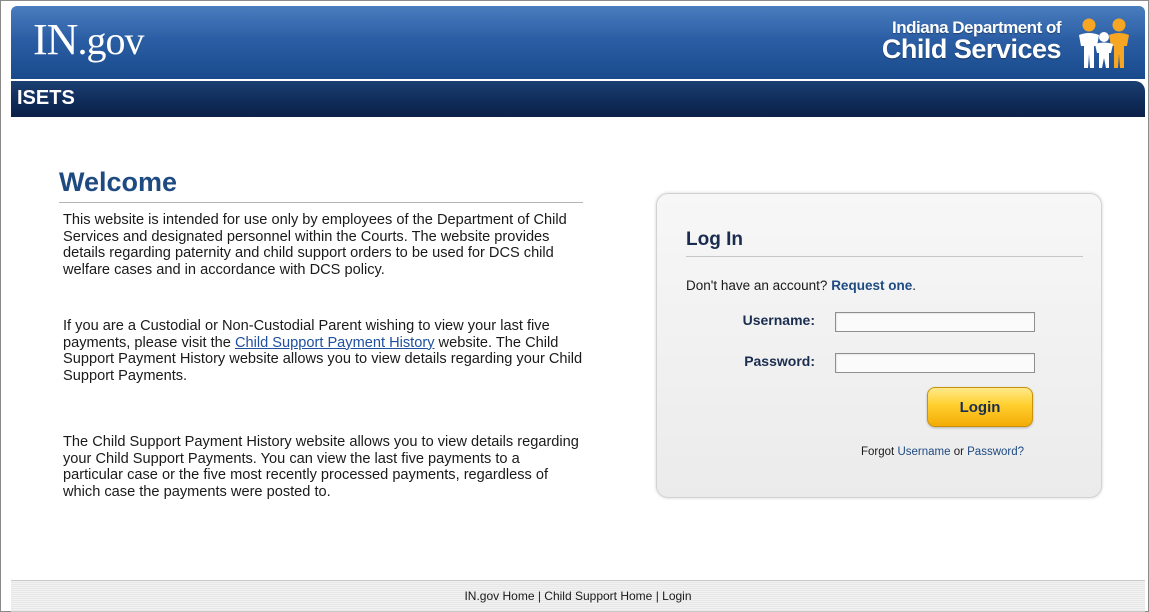 The image size is (1149, 612). What do you see at coordinates (321, 202) in the screenshot?
I see `title-divider` at bounding box center [321, 202].